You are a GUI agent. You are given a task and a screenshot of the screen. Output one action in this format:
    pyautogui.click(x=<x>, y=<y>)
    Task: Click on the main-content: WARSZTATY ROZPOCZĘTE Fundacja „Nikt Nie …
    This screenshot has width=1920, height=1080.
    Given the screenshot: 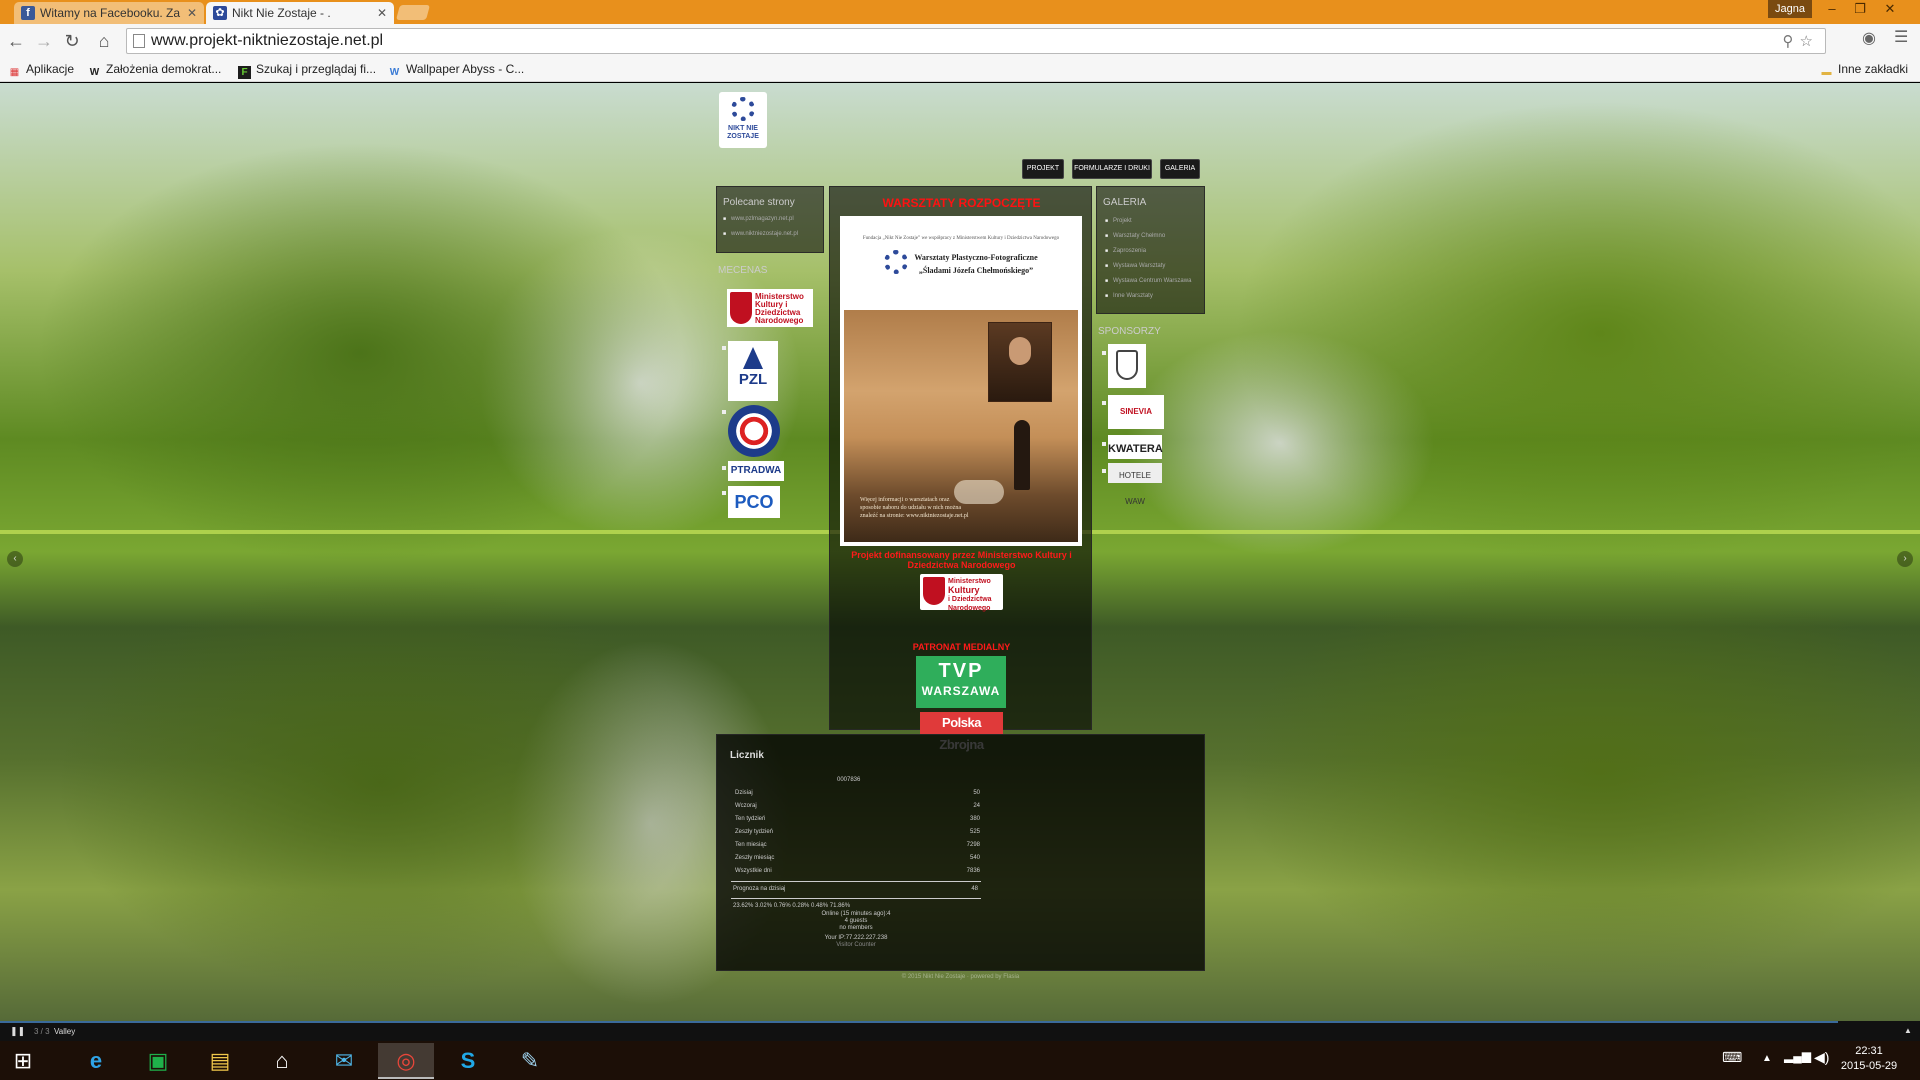 What is the action you would take?
    pyautogui.click(x=960, y=469)
    